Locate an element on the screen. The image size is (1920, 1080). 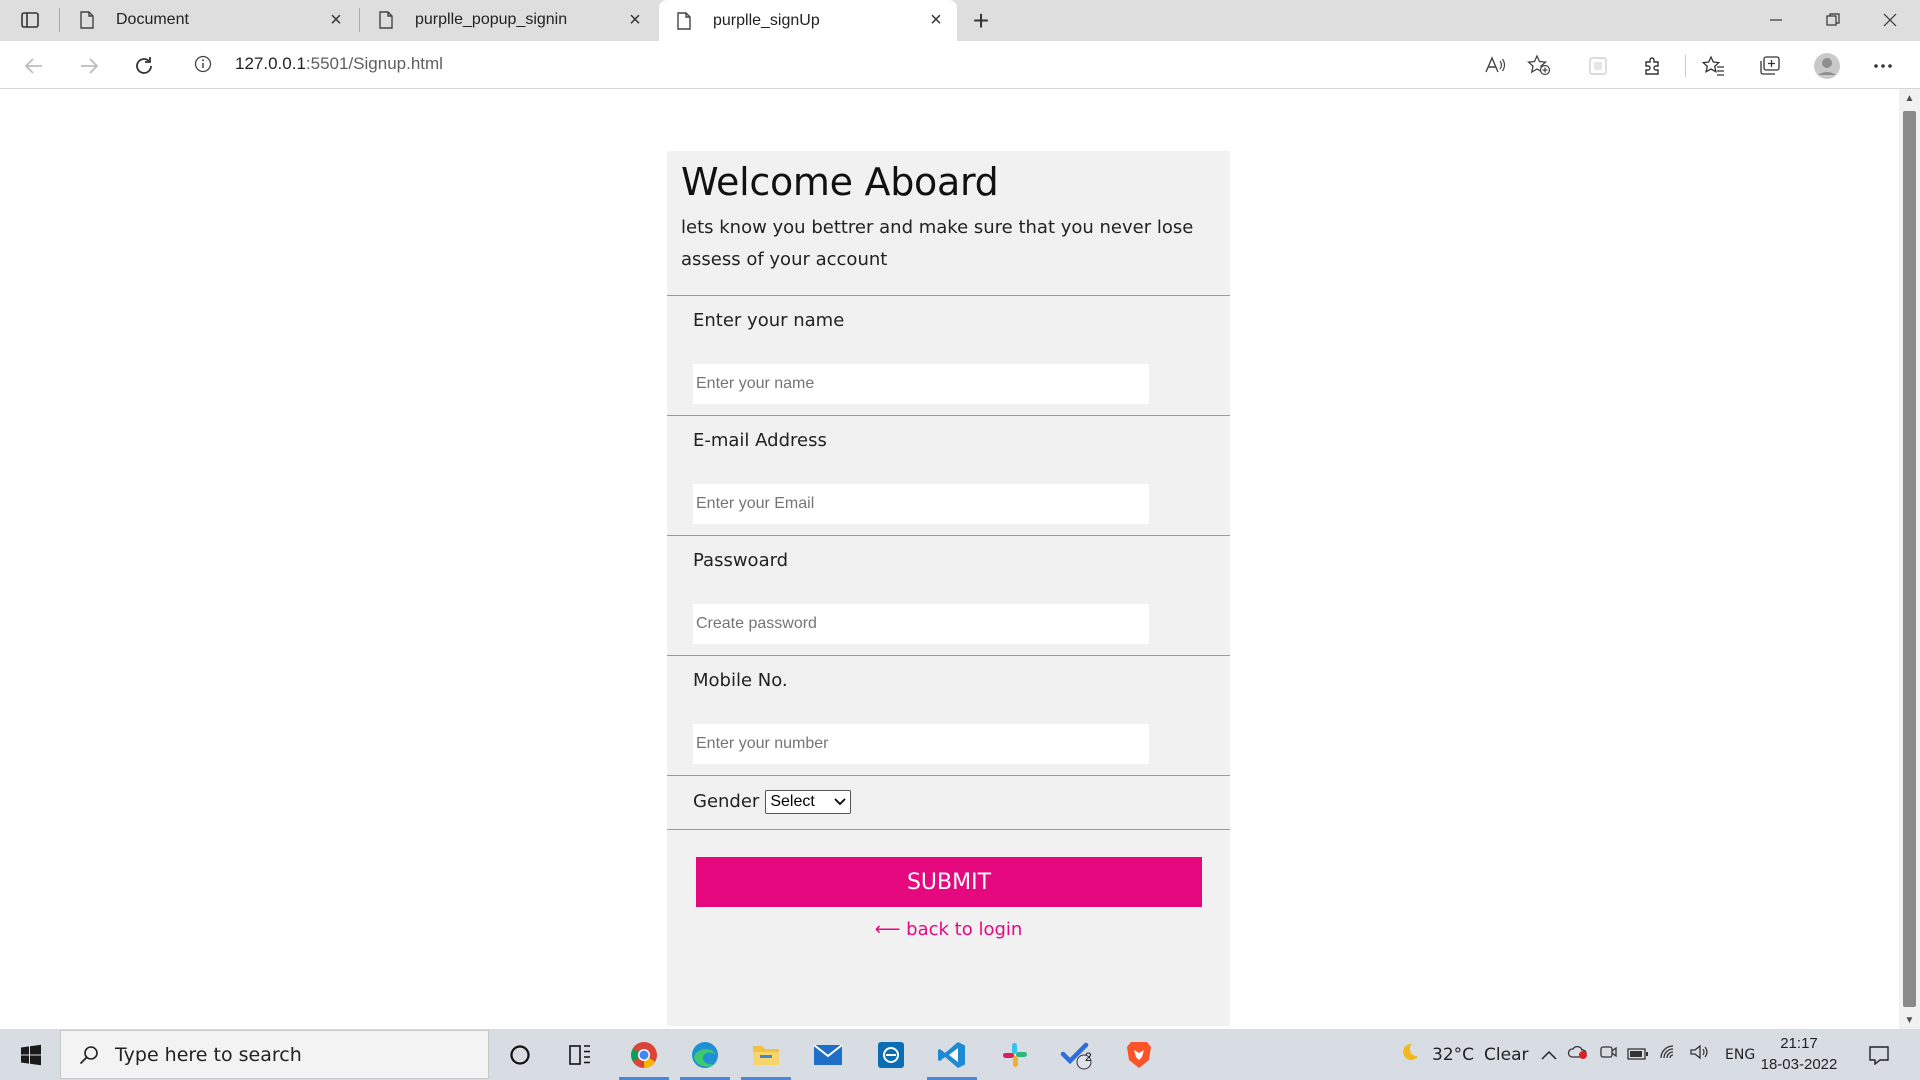
mail-icon is located at coordinates (828, 1054).